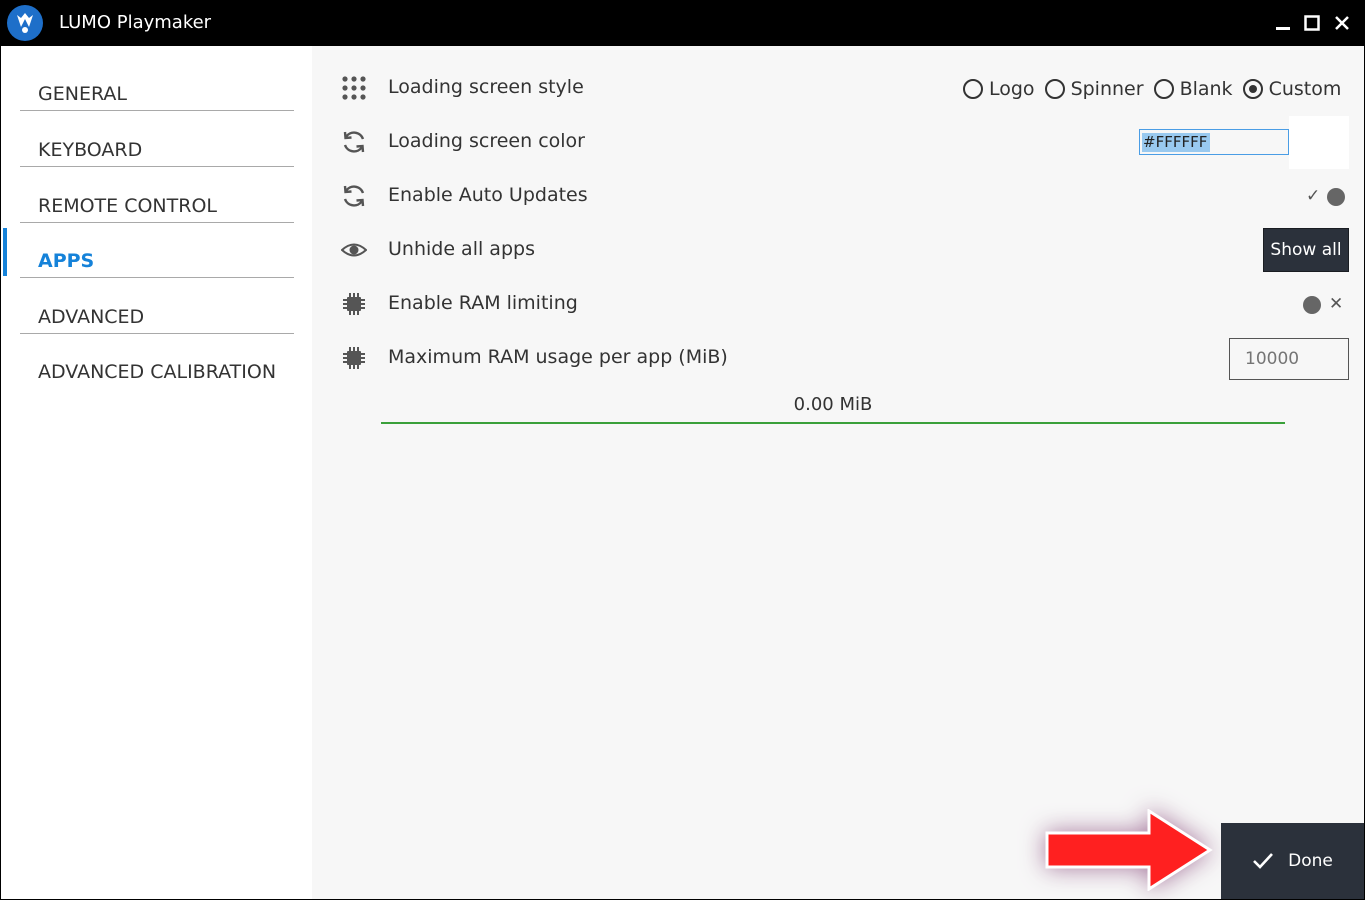 The width and height of the screenshot is (1365, 900). What do you see at coordinates (1283, 23) in the screenshot?
I see `minimize-icon` at bounding box center [1283, 23].